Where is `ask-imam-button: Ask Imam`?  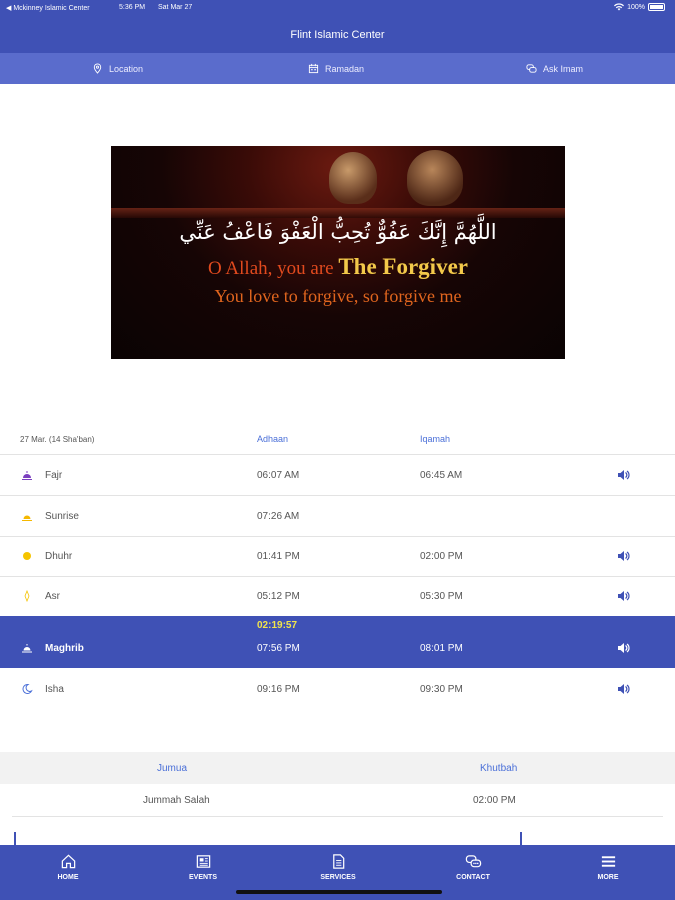 ask-imam-button: Ask Imam is located at coordinates (554, 68).